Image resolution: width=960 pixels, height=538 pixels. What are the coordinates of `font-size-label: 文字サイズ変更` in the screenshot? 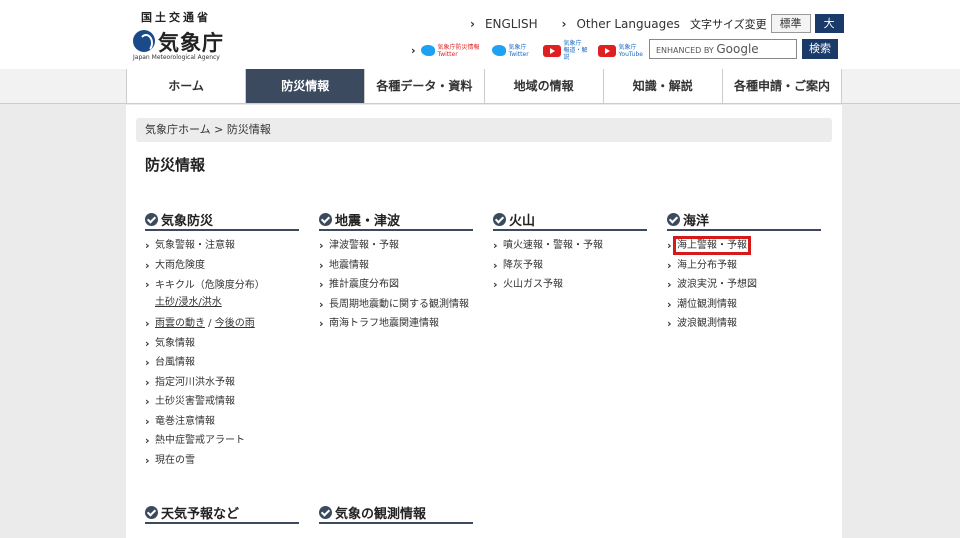 It's located at (728, 24).